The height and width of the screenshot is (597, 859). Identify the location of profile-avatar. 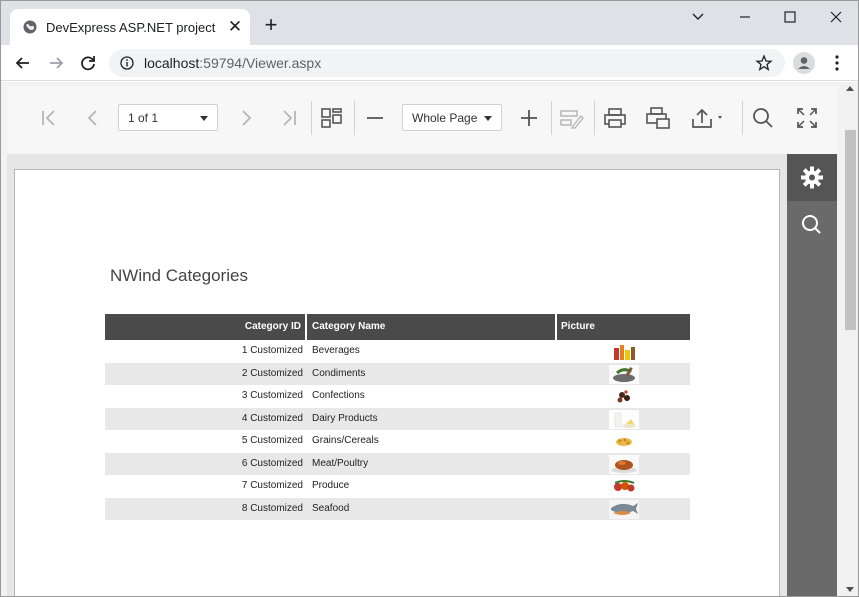
(804, 63).